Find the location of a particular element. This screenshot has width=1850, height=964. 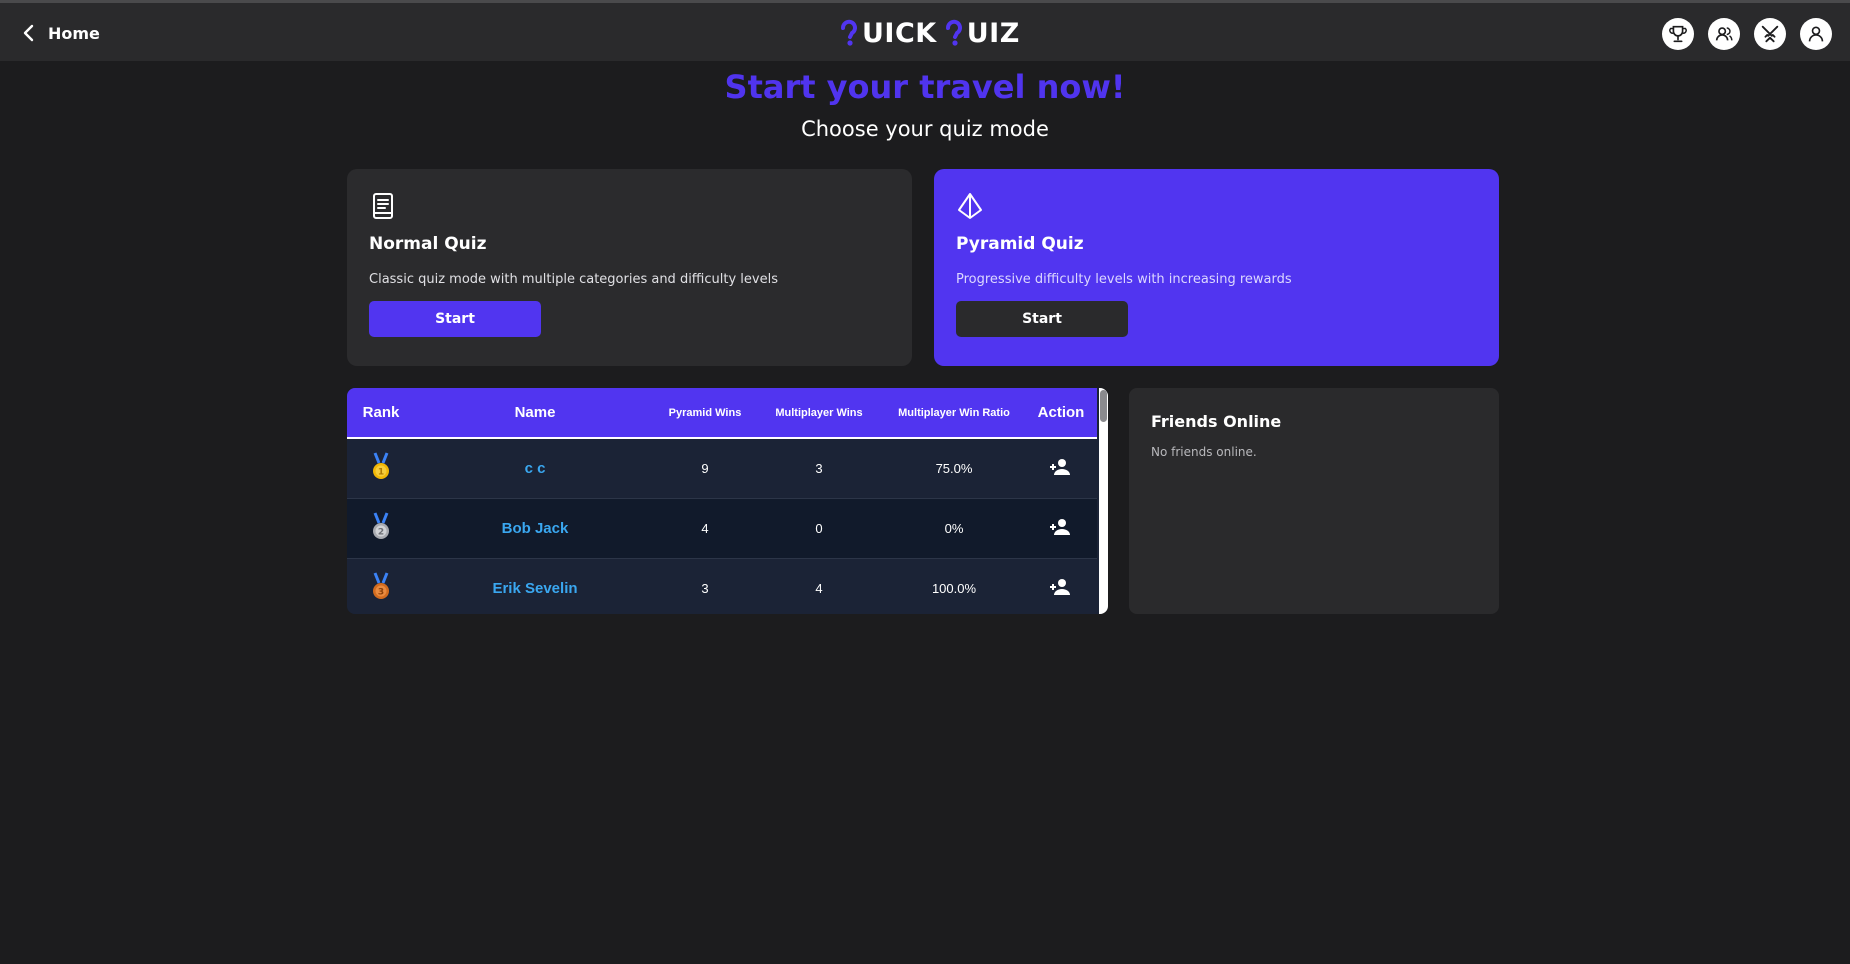

page-title: Start your travel now! is located at coordinates (925, 87).